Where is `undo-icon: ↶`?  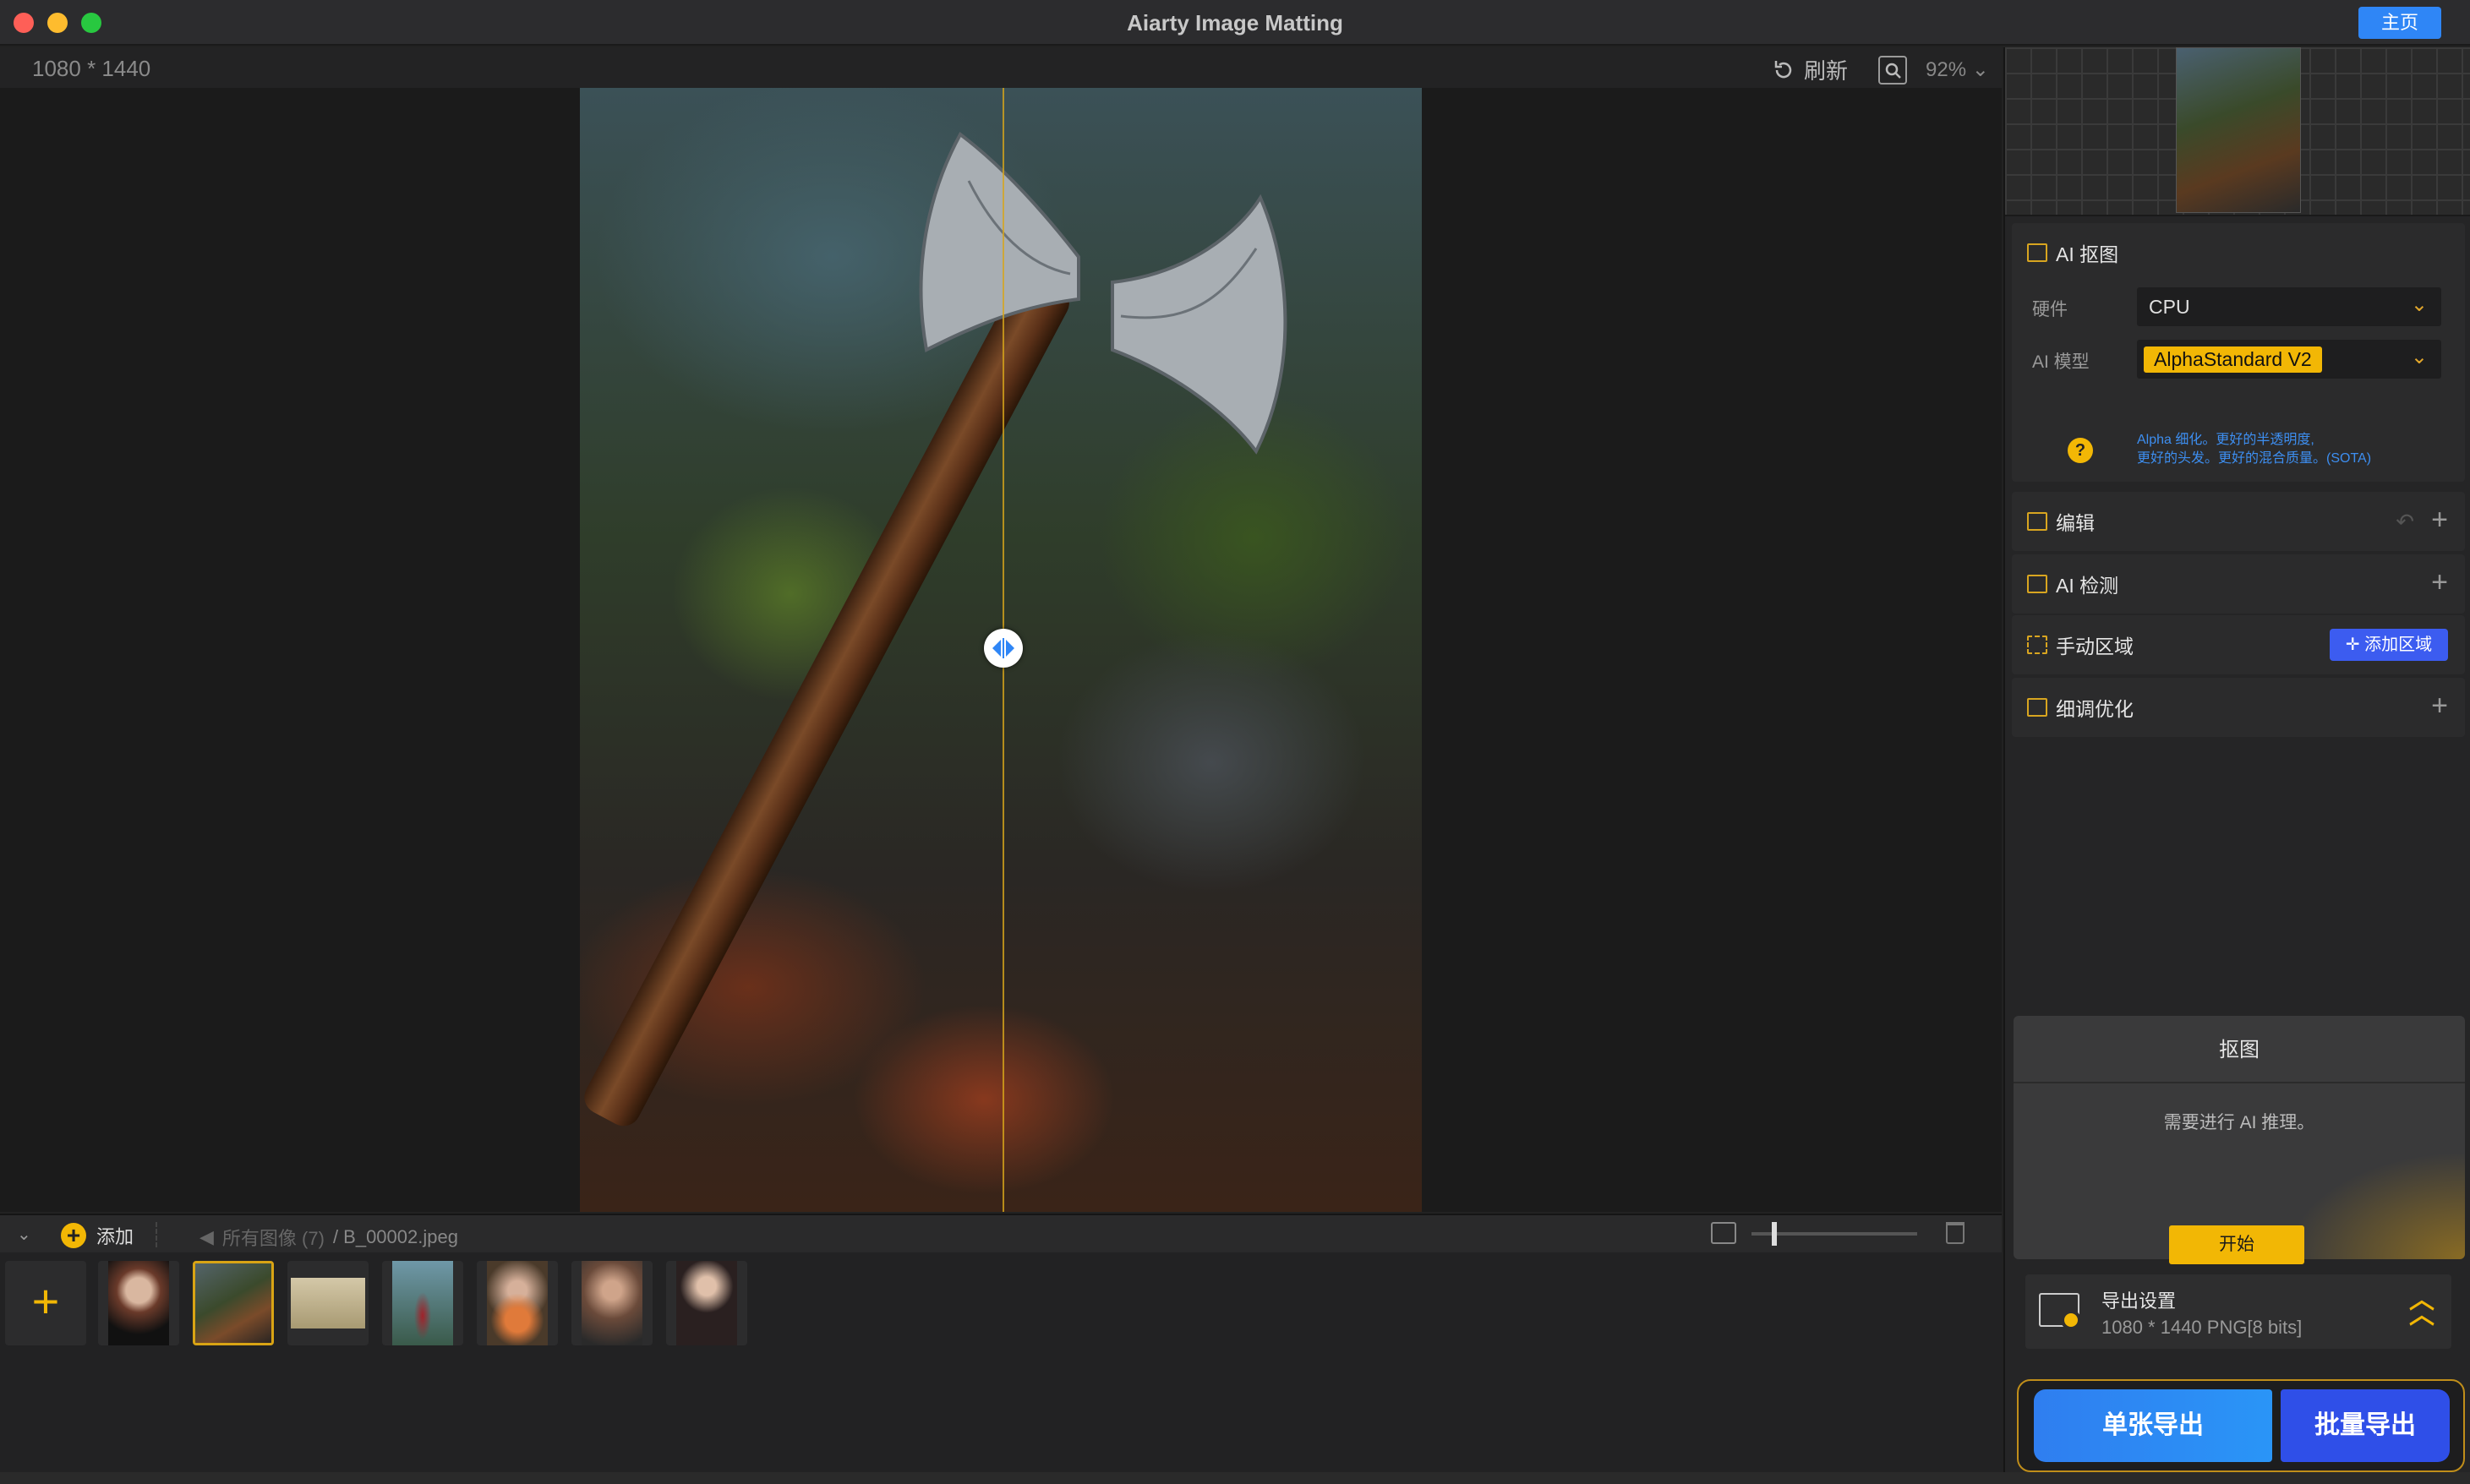 undo-icon: ↶ is located at coordinates (2405, 522).